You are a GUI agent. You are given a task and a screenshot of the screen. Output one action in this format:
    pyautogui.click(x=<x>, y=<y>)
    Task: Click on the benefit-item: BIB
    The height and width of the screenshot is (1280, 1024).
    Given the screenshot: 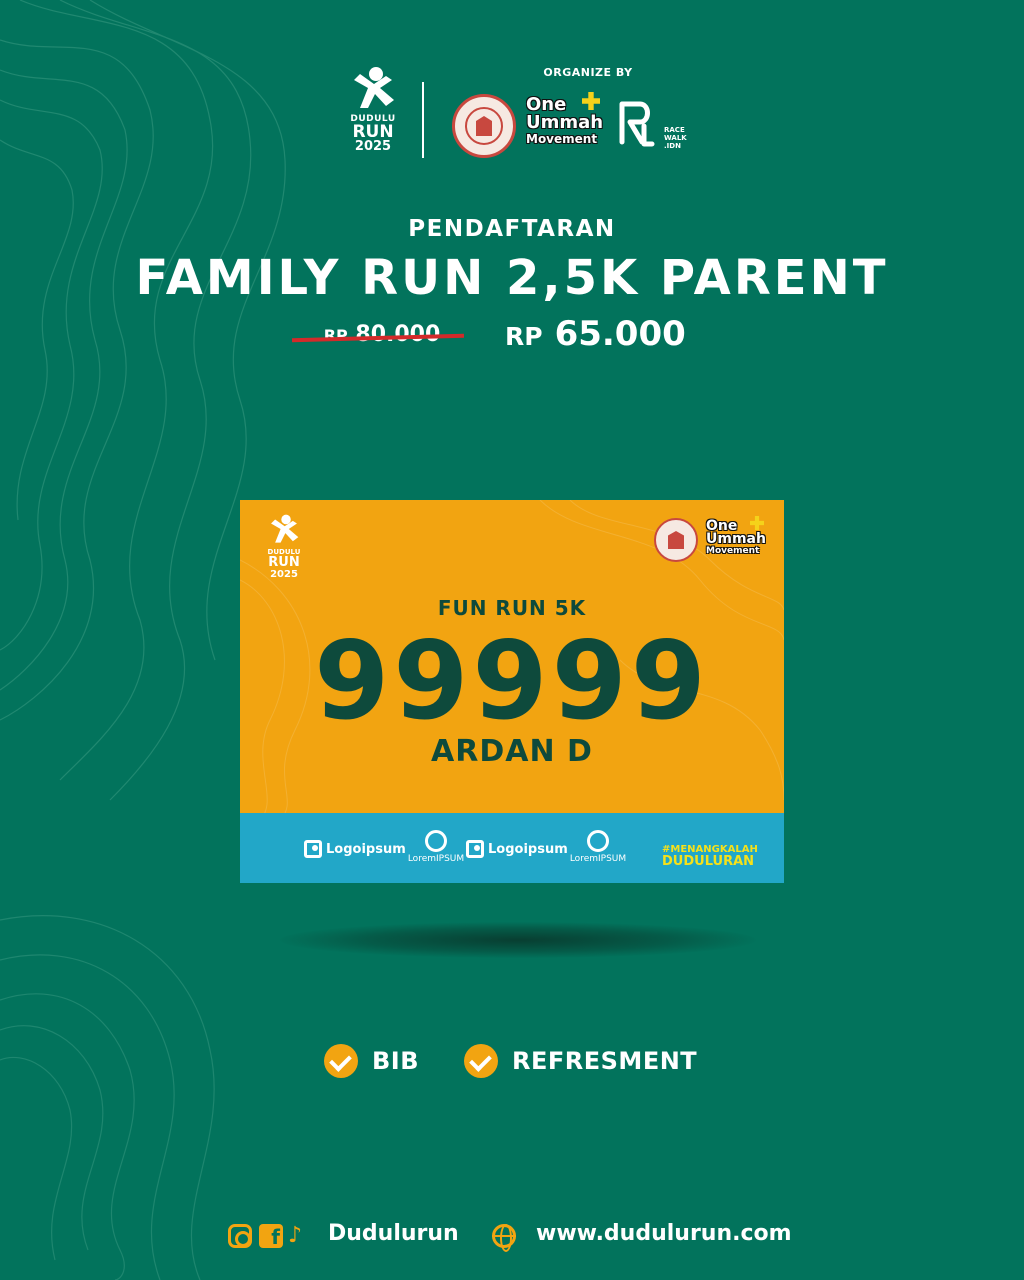 What is the action you would take?
    pyautogui.click(x=371, y=1061)
    